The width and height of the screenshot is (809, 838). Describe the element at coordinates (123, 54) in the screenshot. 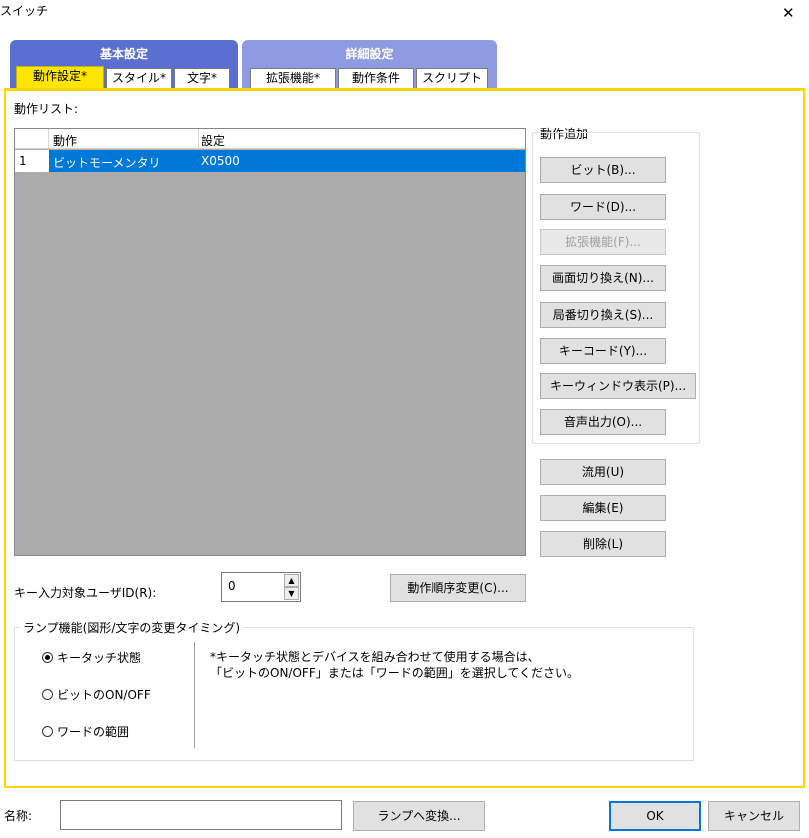

I see `tab-group-basic-label: 基本設定` at that location.